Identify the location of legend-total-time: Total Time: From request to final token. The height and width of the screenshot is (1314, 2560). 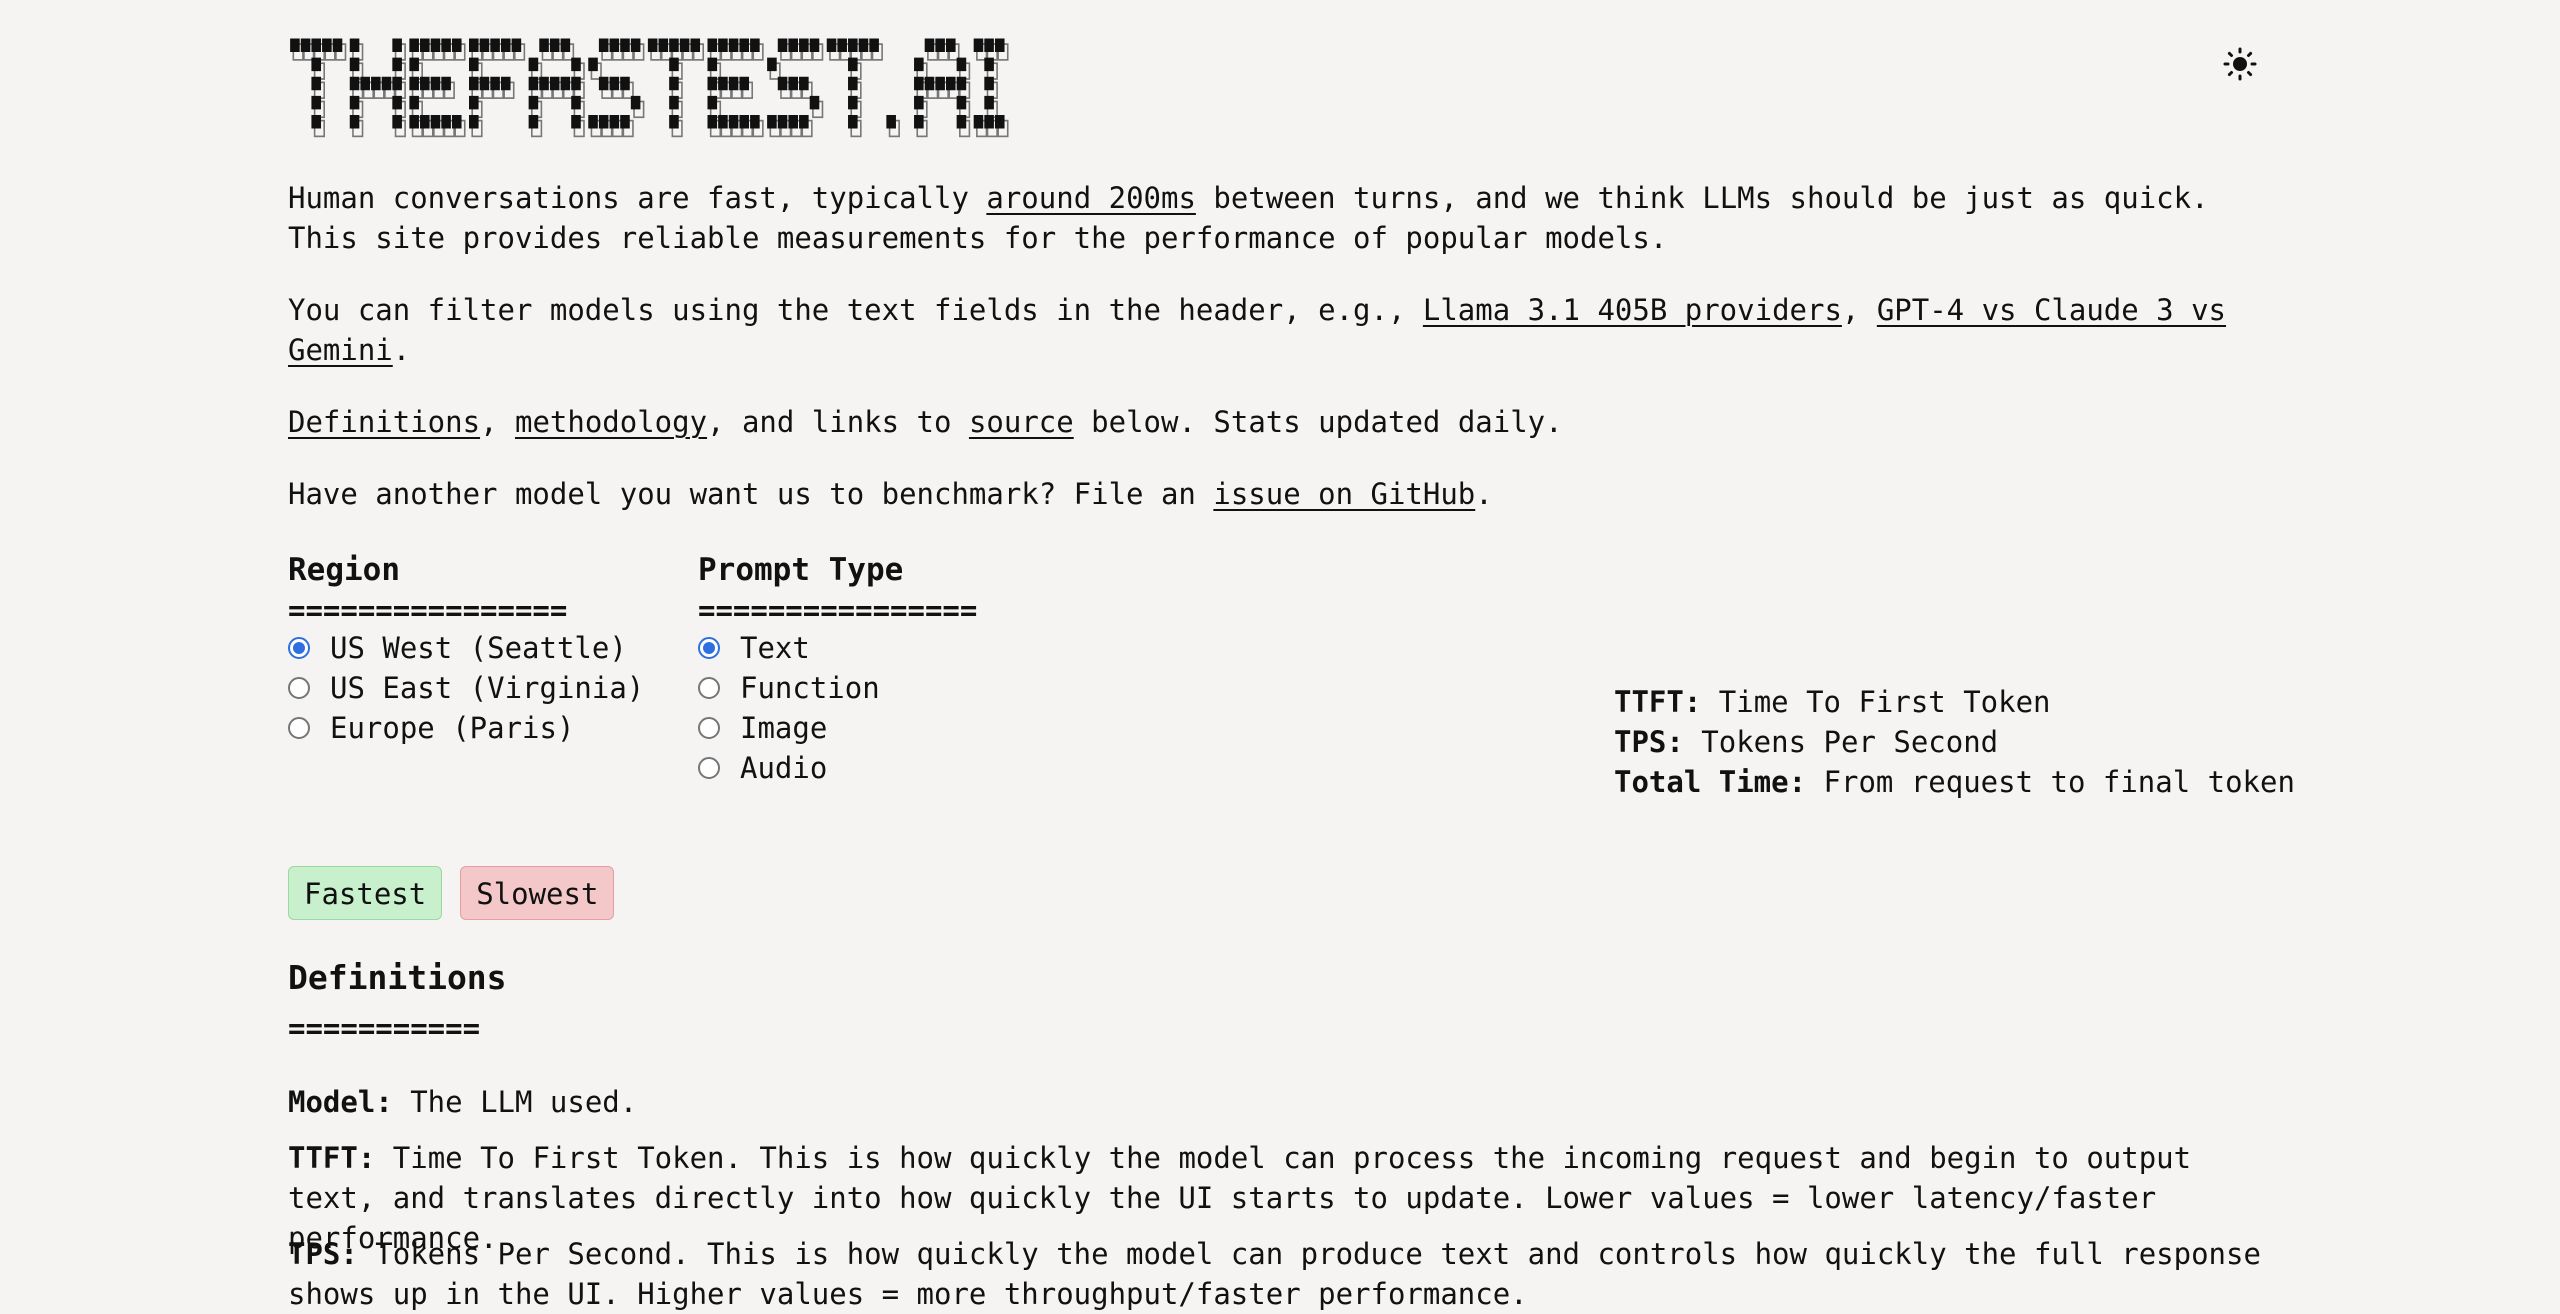
(1954, 782).